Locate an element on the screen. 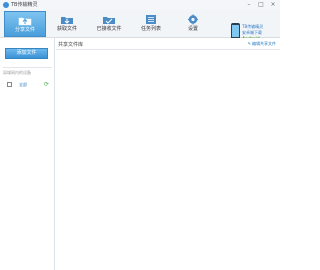  add-file-button: 添加文件 is located at coordinates (26, 53).